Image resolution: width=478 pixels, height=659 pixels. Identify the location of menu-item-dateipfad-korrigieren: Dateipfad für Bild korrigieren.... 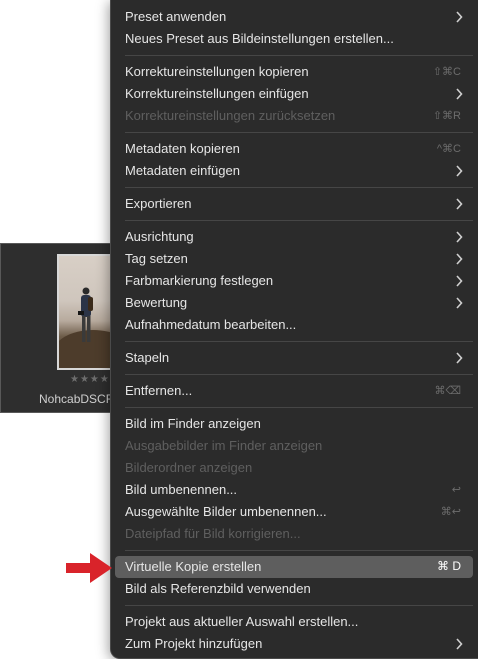
(294, 534).